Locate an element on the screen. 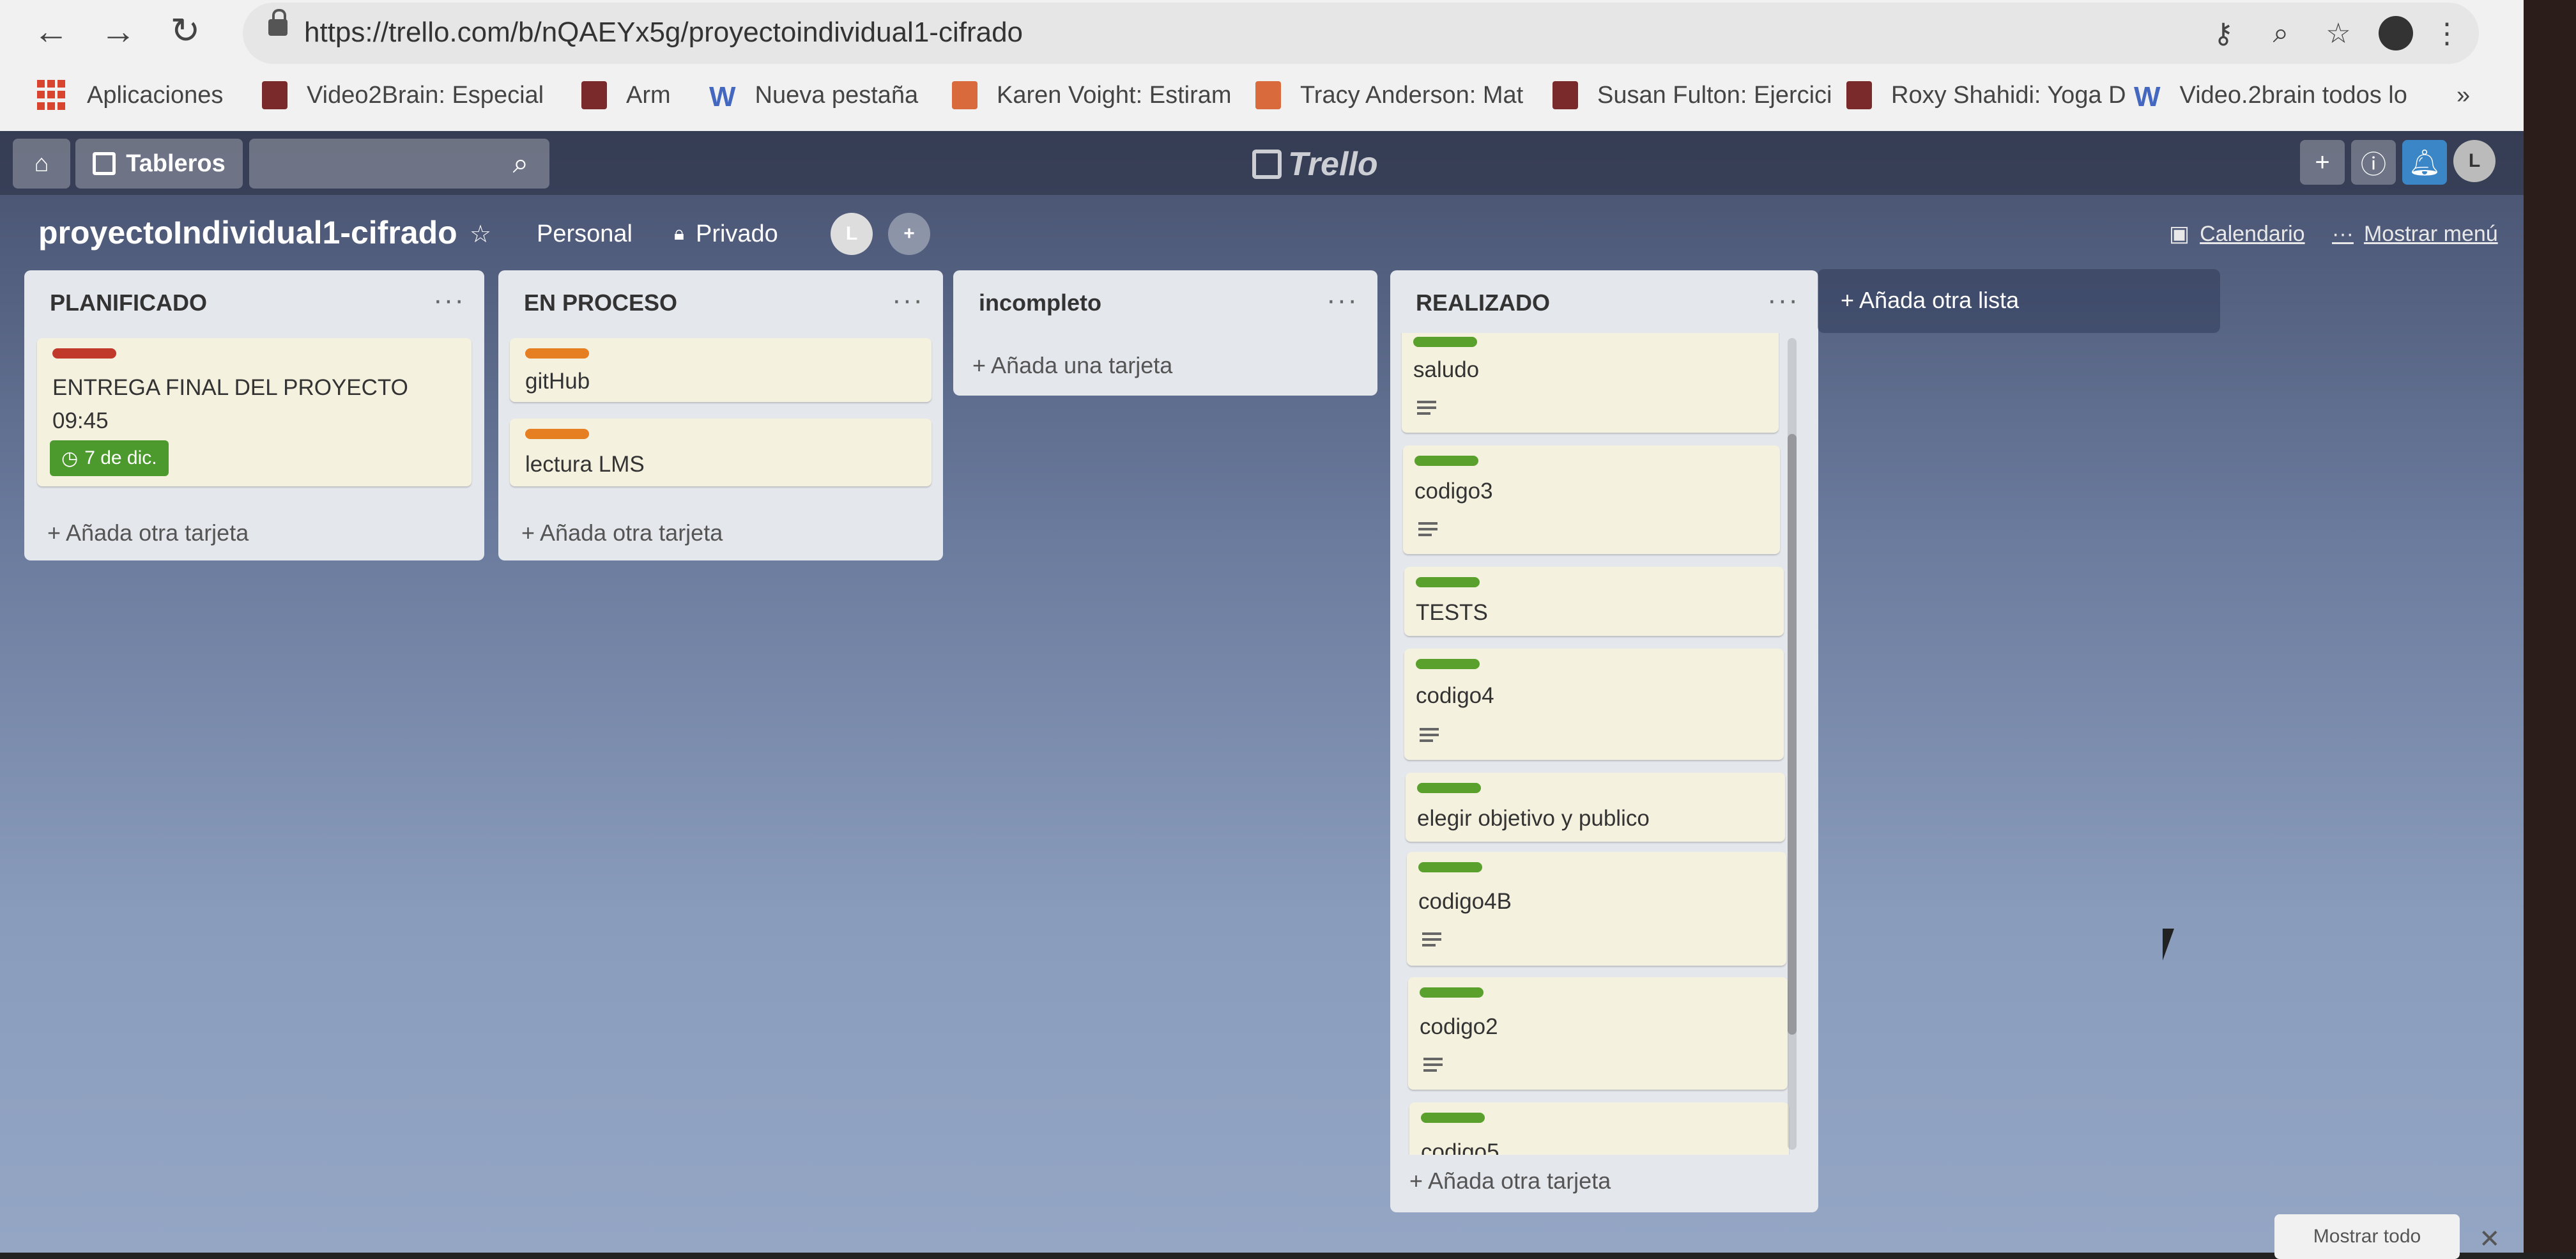 This screenshot has height=1259, width=2576. add-icon: + is located at coordinates (2322, 163).